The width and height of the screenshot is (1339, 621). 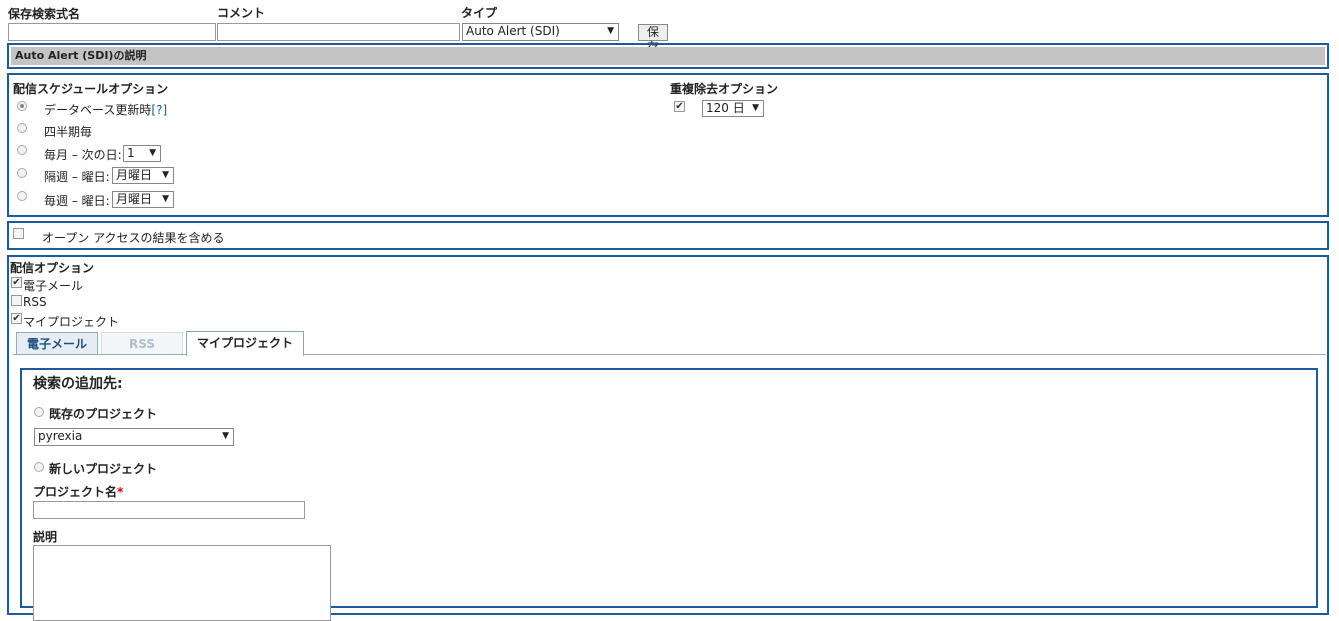 I want to click on dedup-title: 重複除去オプション, so click(x=724, y=89).